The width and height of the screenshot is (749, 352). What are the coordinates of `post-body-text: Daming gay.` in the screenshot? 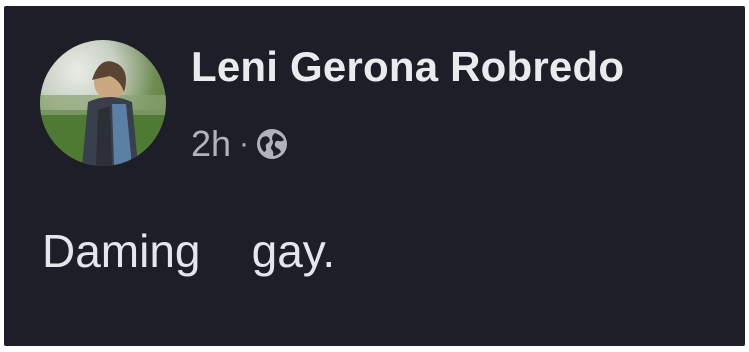 It's located at (189, 251).